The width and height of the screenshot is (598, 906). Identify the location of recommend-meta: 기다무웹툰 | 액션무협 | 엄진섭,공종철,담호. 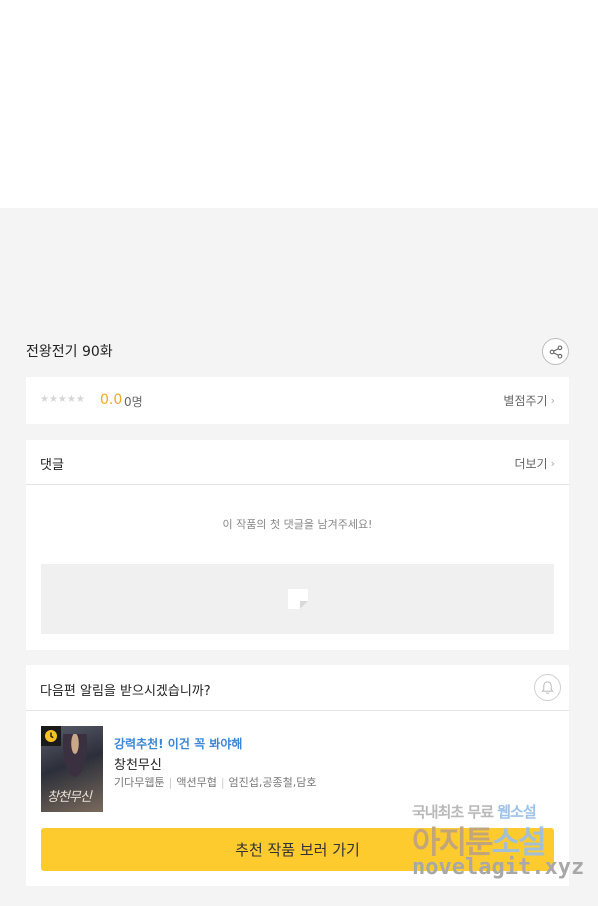
(215, 782).